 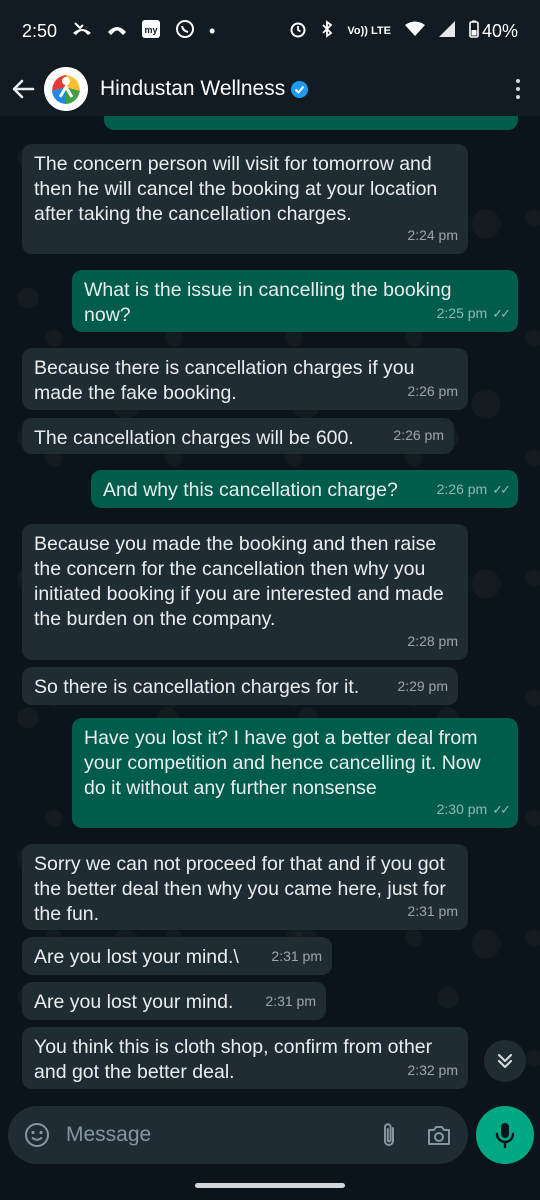 What do you see at coordinates (37, 1135) in the screenshot?
I see `emoji-icon` at bounding box center [37, 1135].